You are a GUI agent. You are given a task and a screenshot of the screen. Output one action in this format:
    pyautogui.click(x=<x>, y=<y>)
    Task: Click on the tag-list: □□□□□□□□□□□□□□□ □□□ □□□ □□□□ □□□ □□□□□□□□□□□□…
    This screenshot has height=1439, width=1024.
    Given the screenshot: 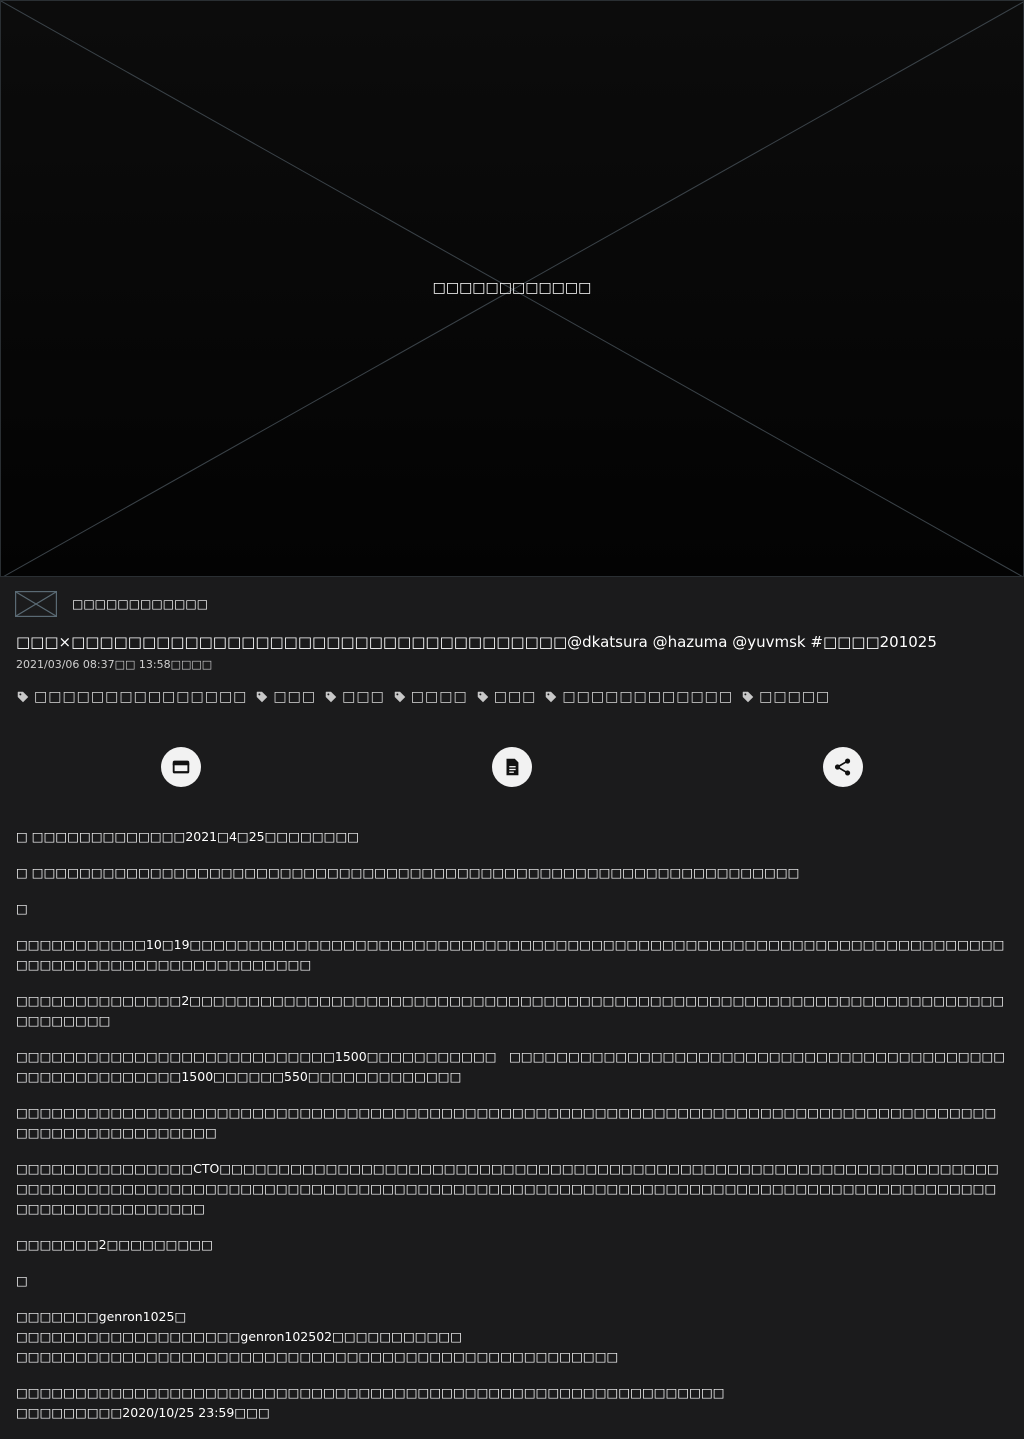 What is the action you would take?
    pyautogui.click(x=427, y=697)
    